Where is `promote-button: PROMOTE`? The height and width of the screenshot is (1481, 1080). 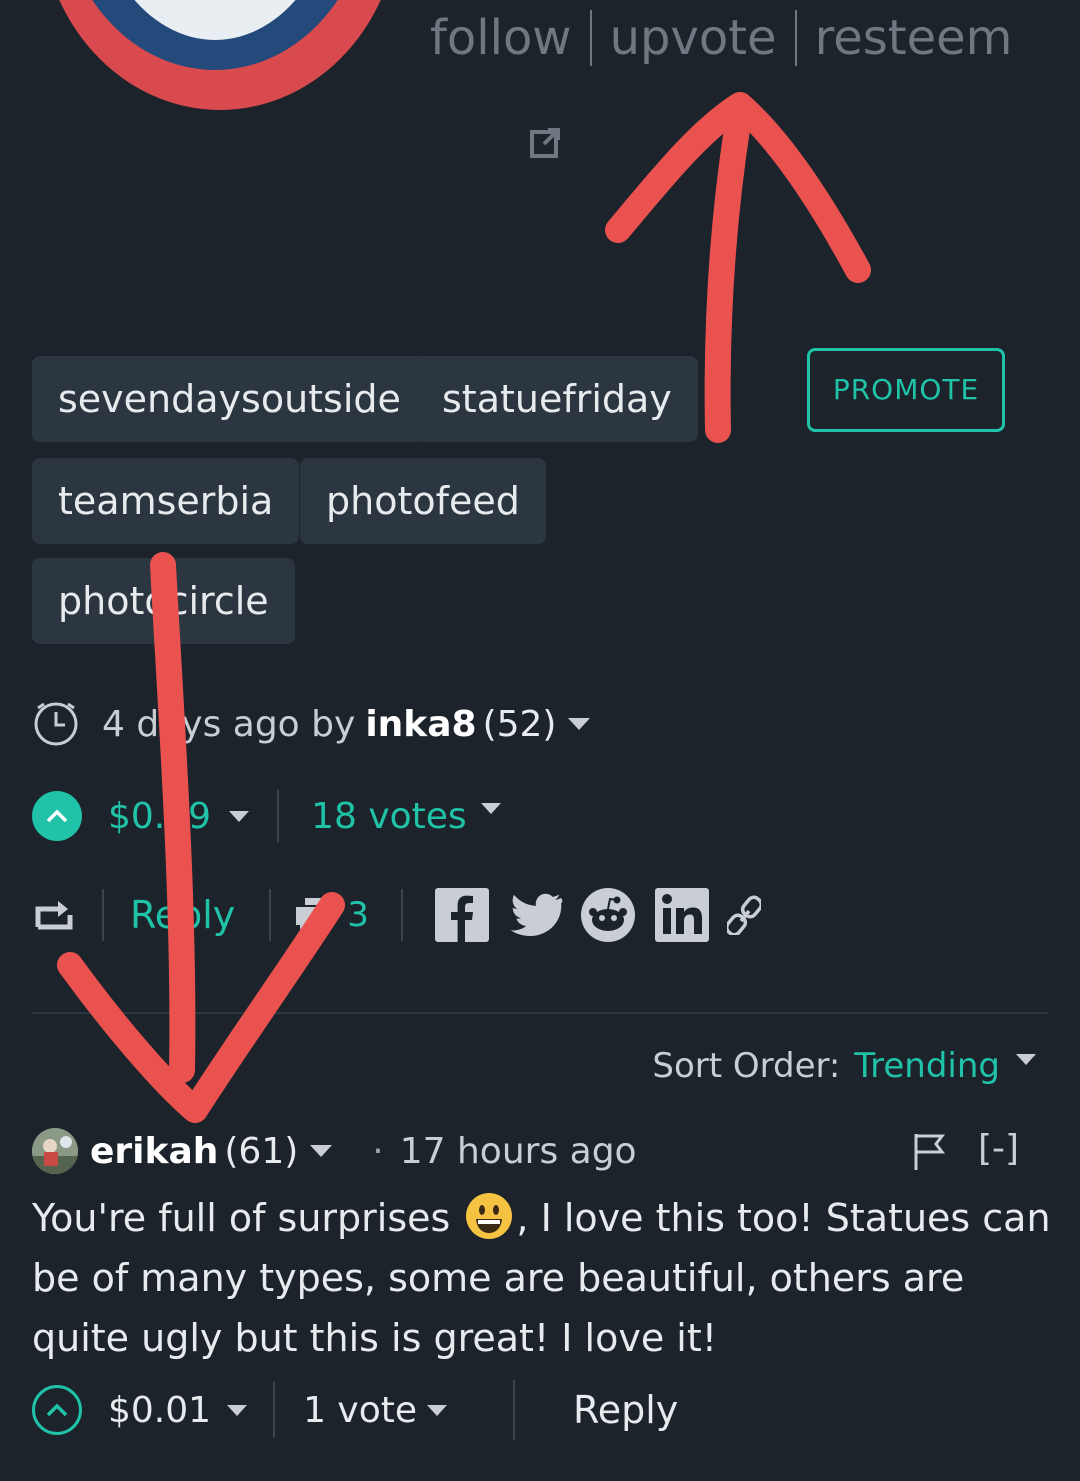
promote-button: PROMOTE is located at coordinates (906, 390).